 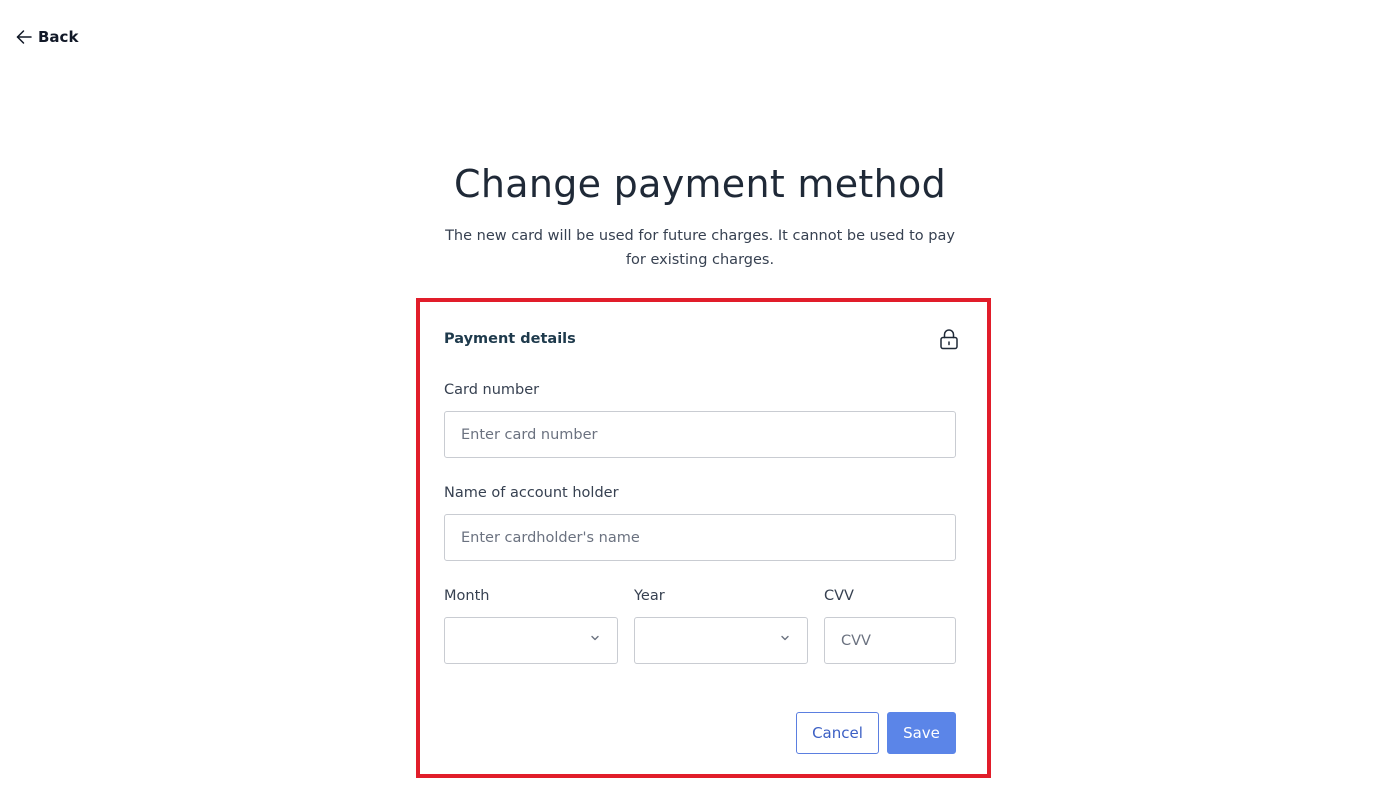 What do you see at coordinates (492, 390) in the screenshot?
I see `card-number-label: Card number` at bounding box center [492, 390].